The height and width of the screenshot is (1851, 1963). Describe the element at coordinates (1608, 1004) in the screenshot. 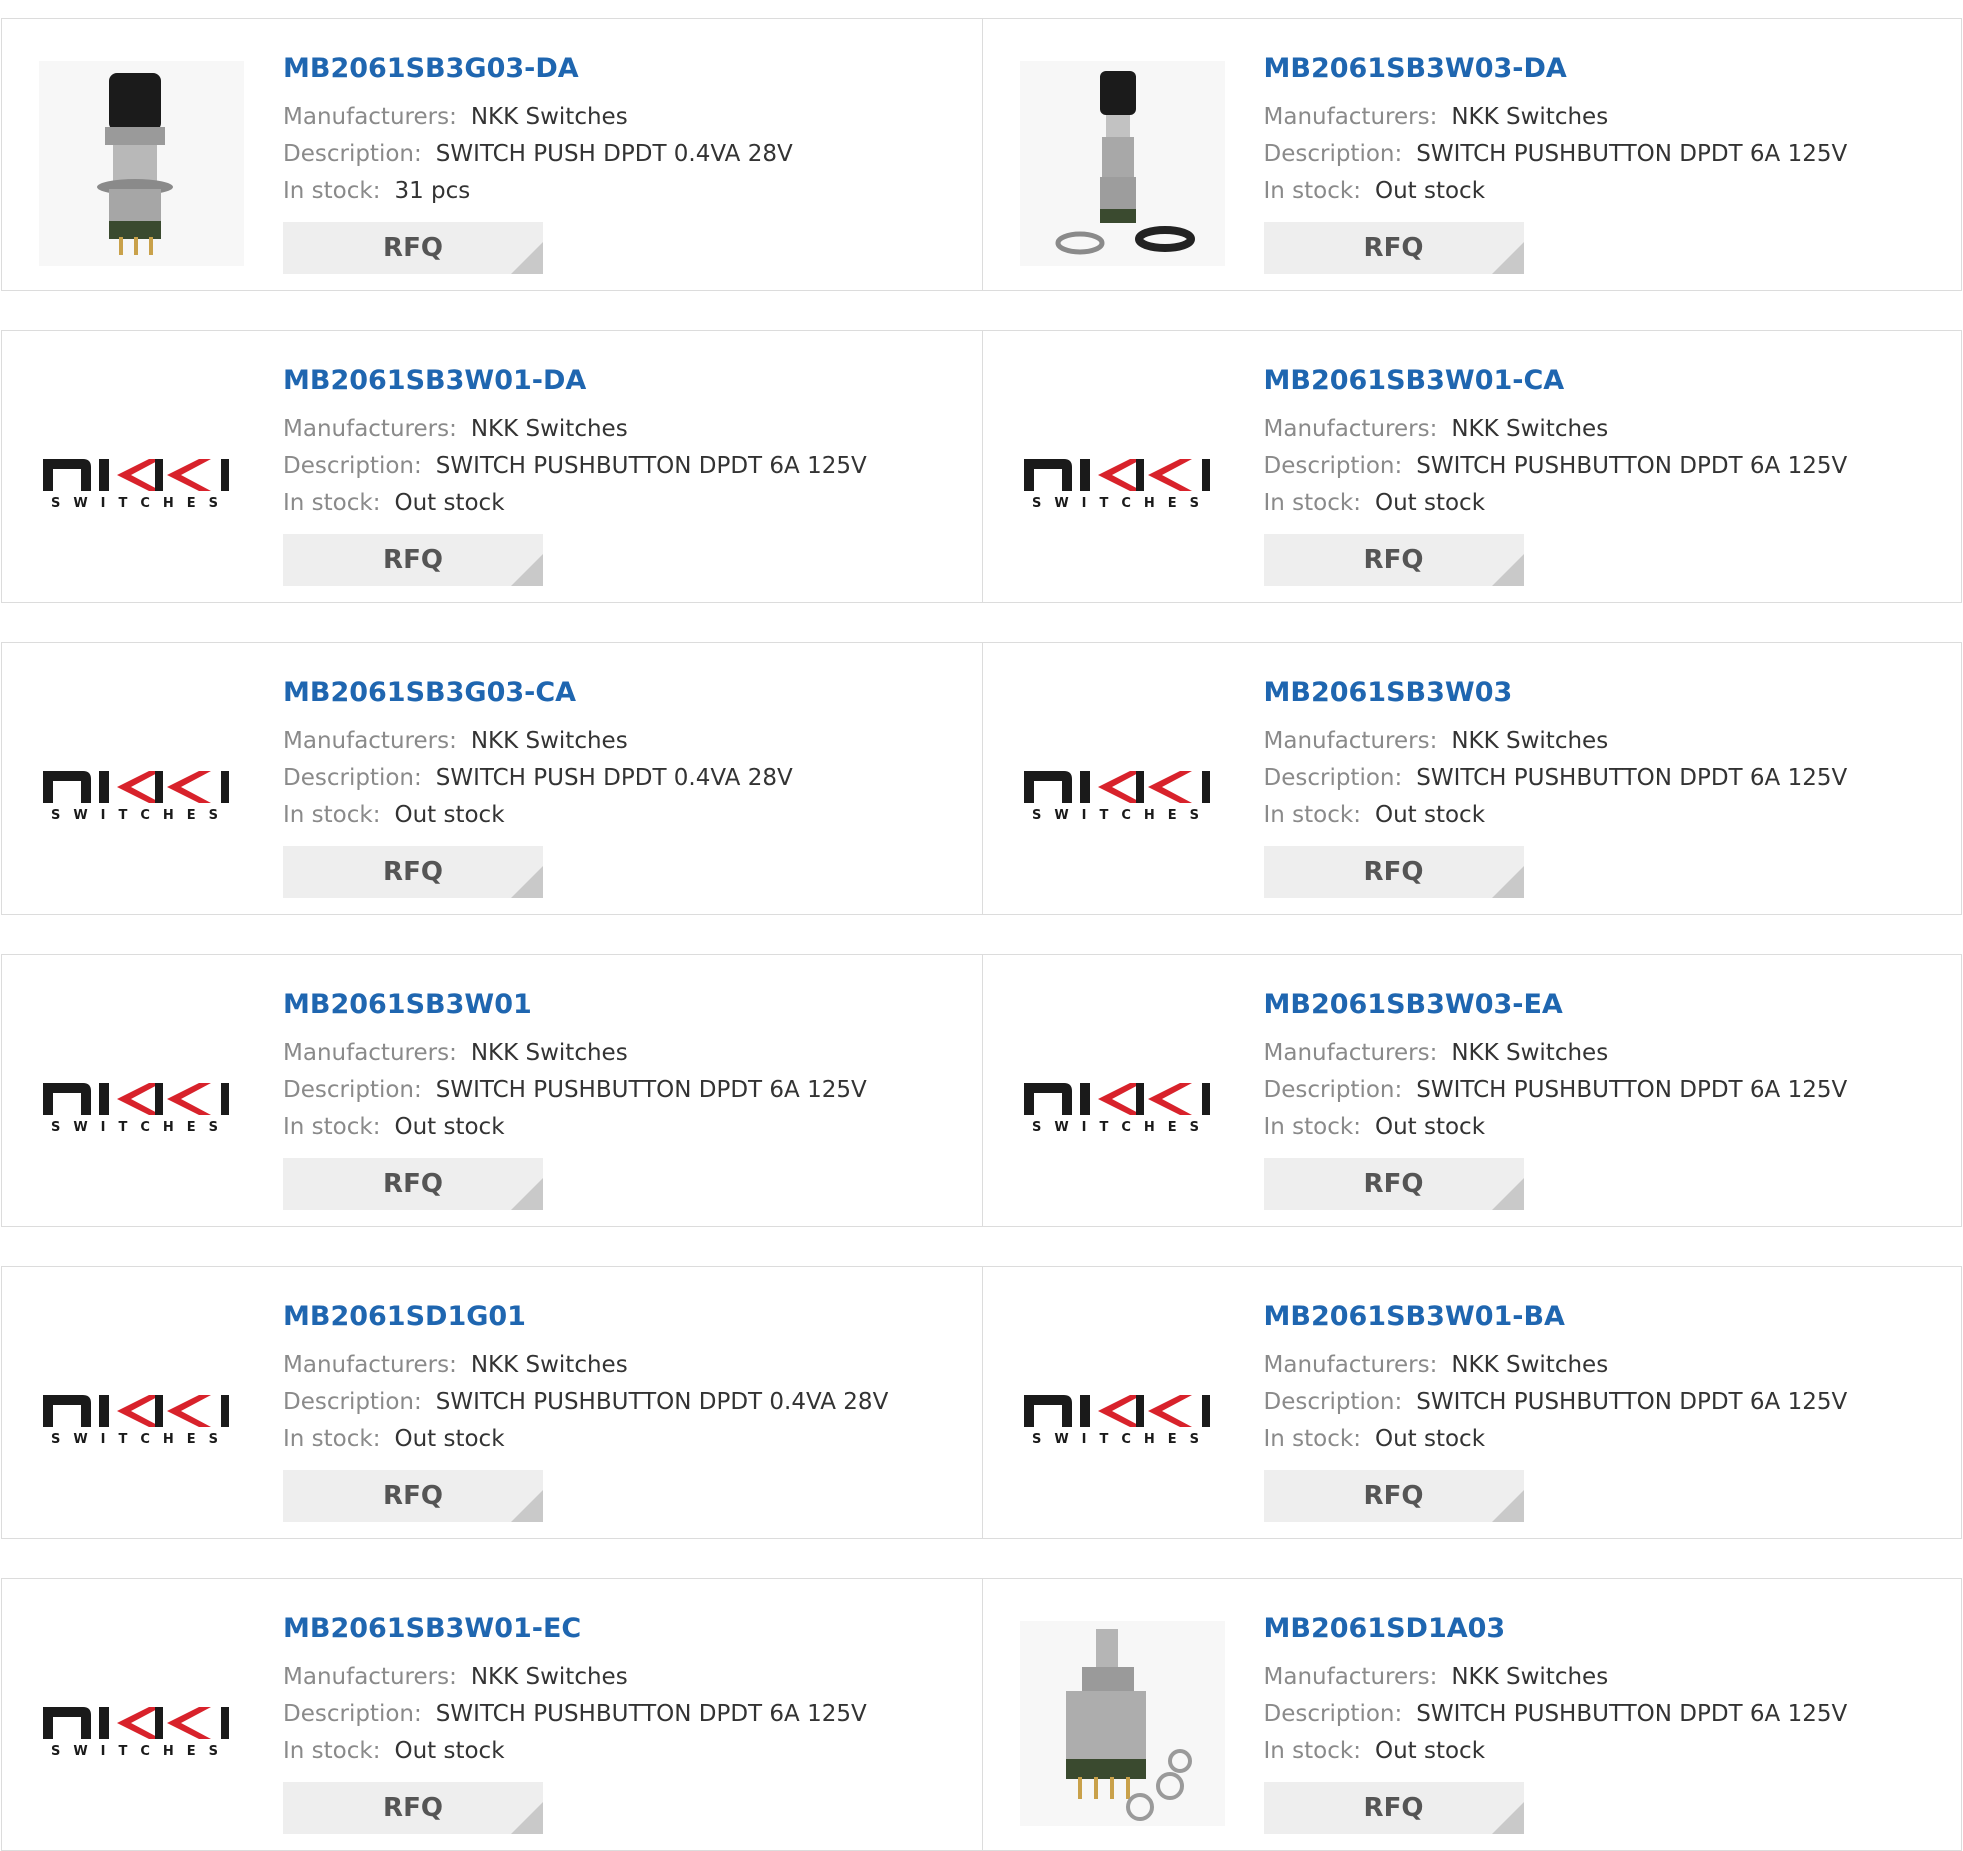

I see `product-title-link: MB2061SB3W03-EA` at that location.